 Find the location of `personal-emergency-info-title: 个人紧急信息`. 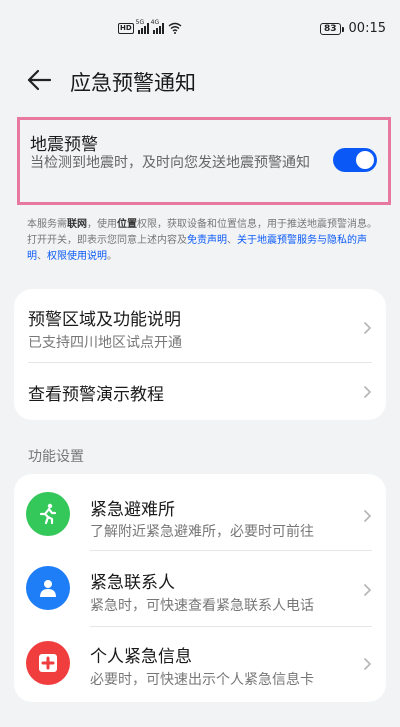

personal-emergency-info-title: 个人紧急信息 is located at coordinates (141, 657).